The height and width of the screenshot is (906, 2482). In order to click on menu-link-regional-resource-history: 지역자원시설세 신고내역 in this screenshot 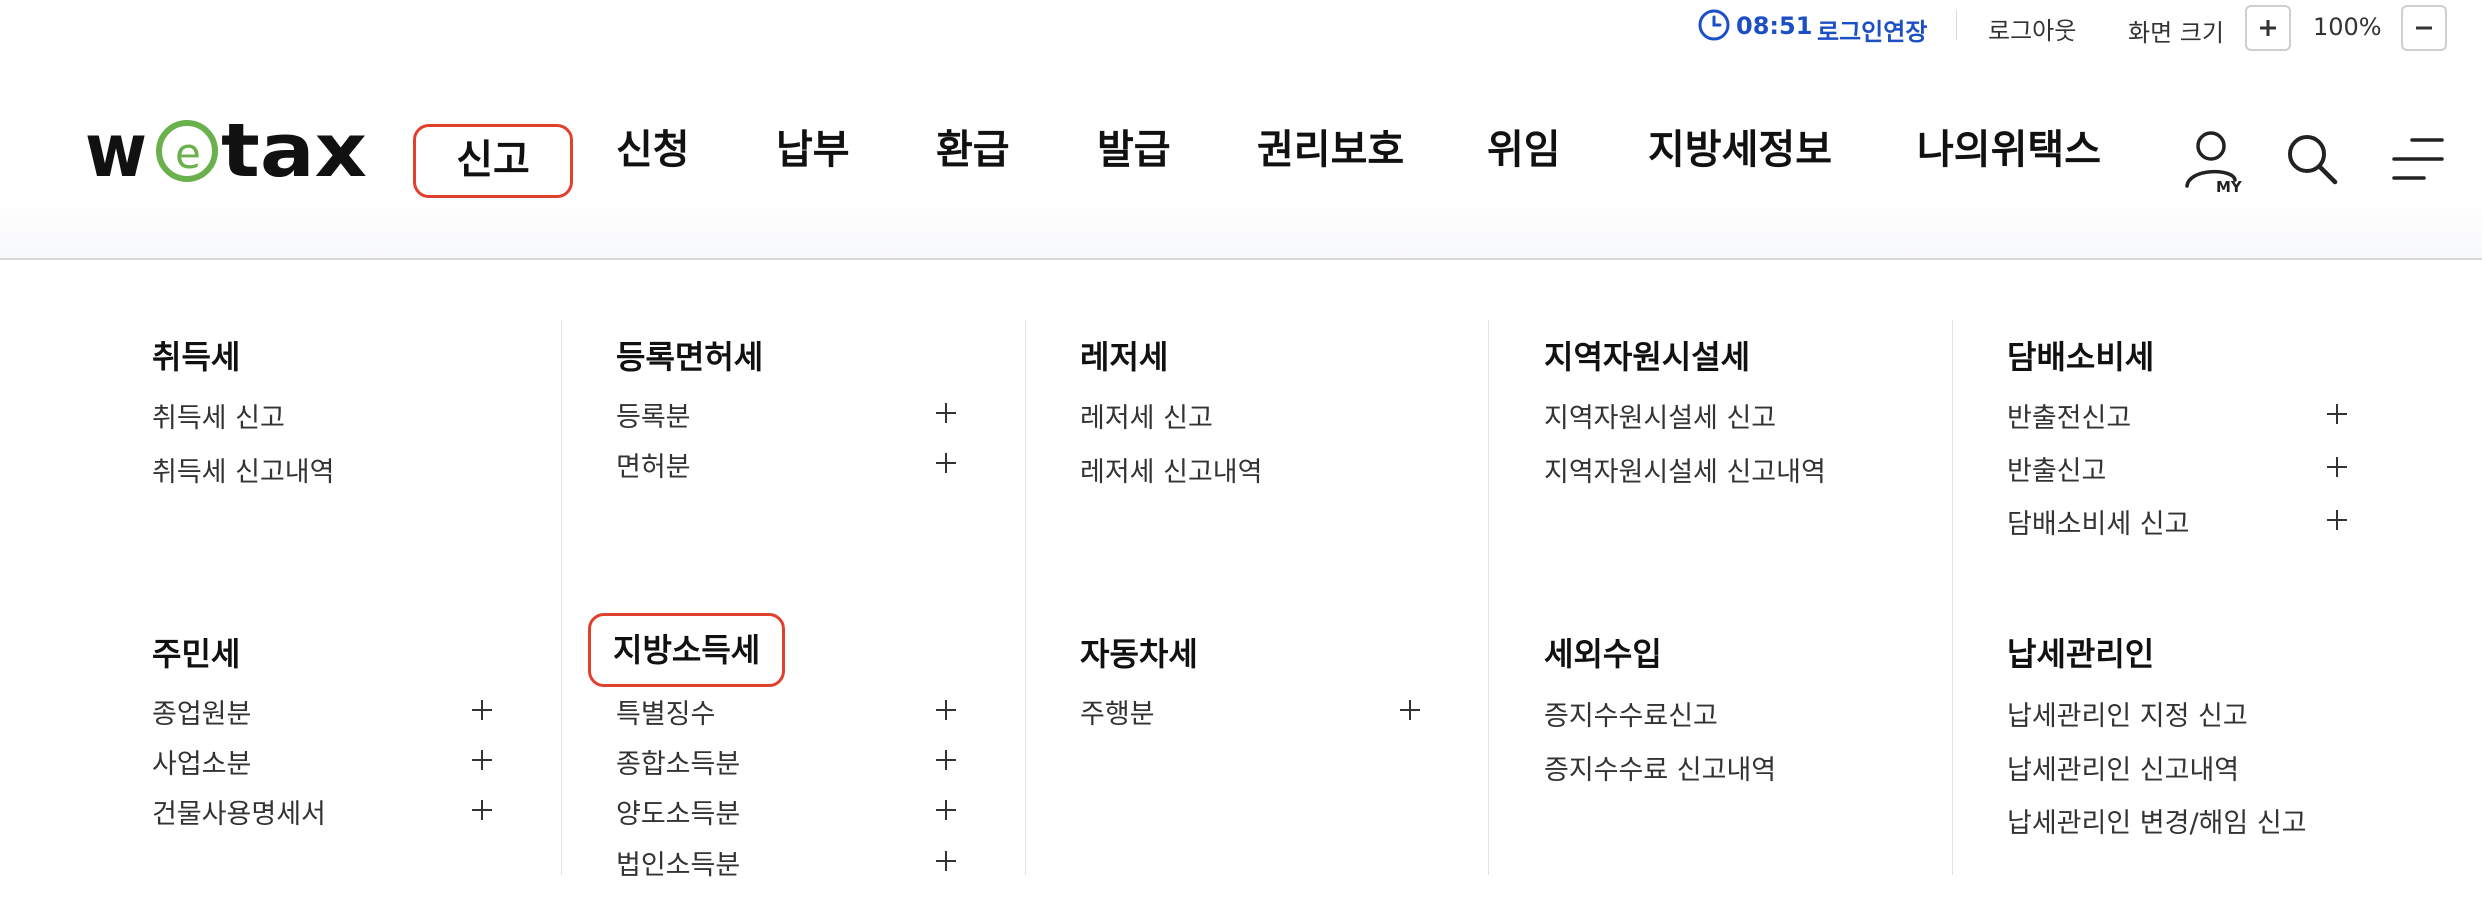, I will do `click(1685, 469)`.